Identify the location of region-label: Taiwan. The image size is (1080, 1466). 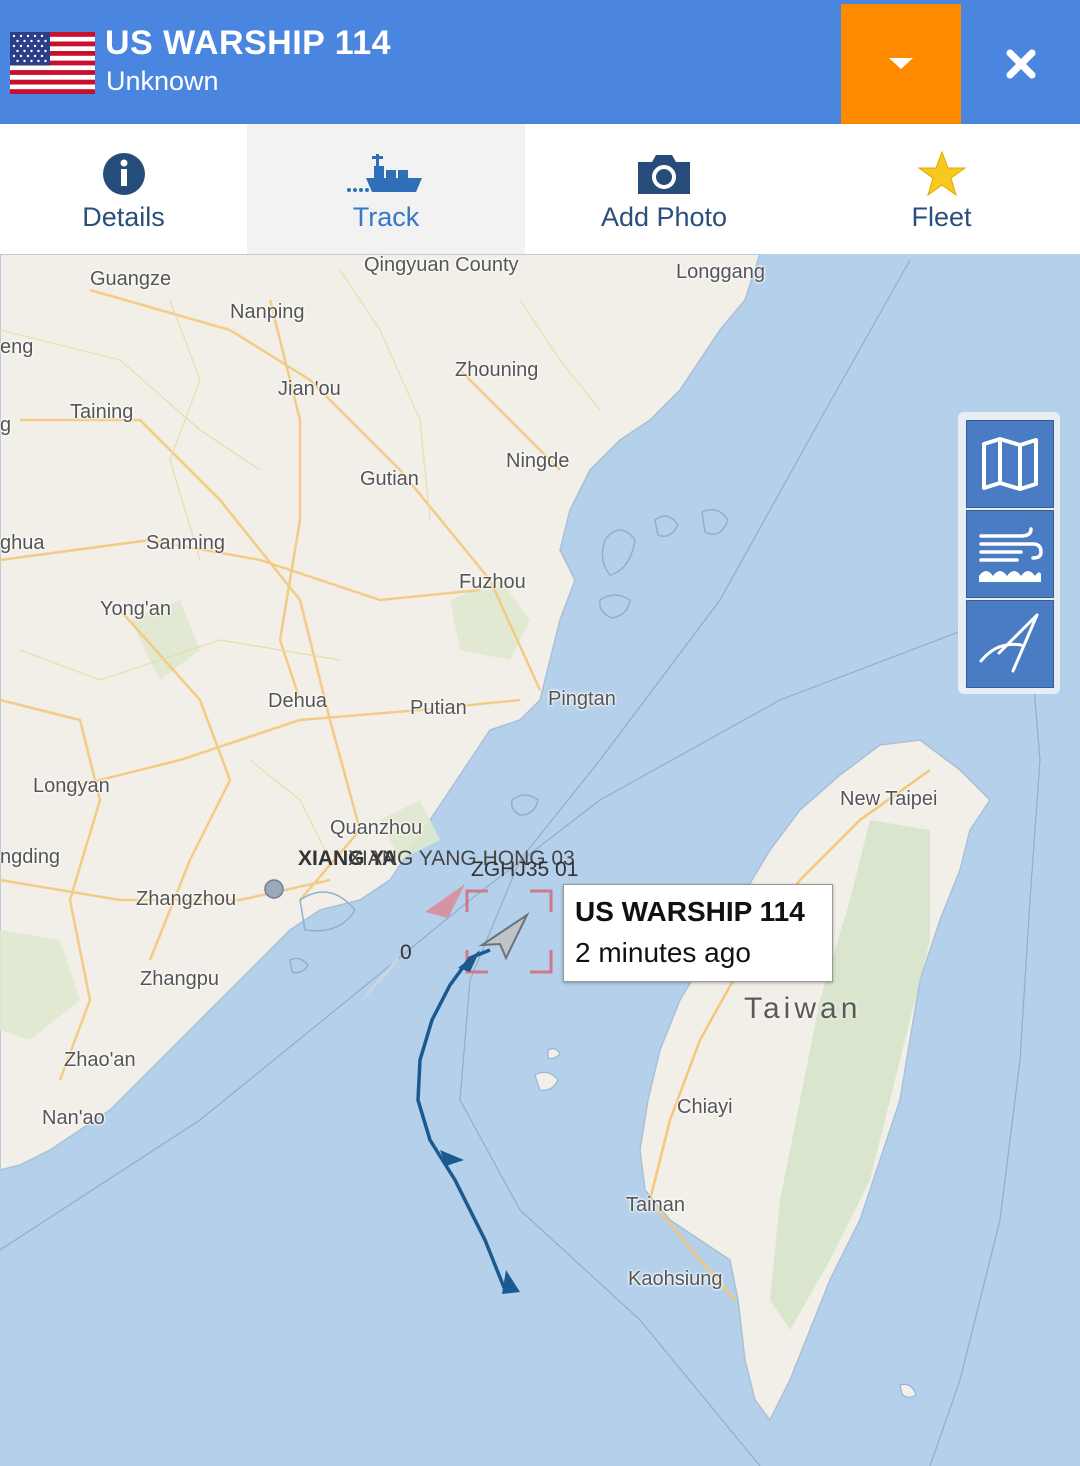
(803, 1008).